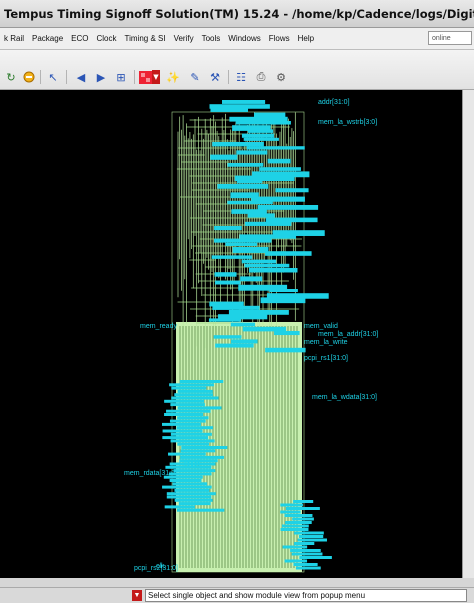 This screenshot has height=603, width=474. I want to click on refresh-icon: ↻, so click(11, 77).